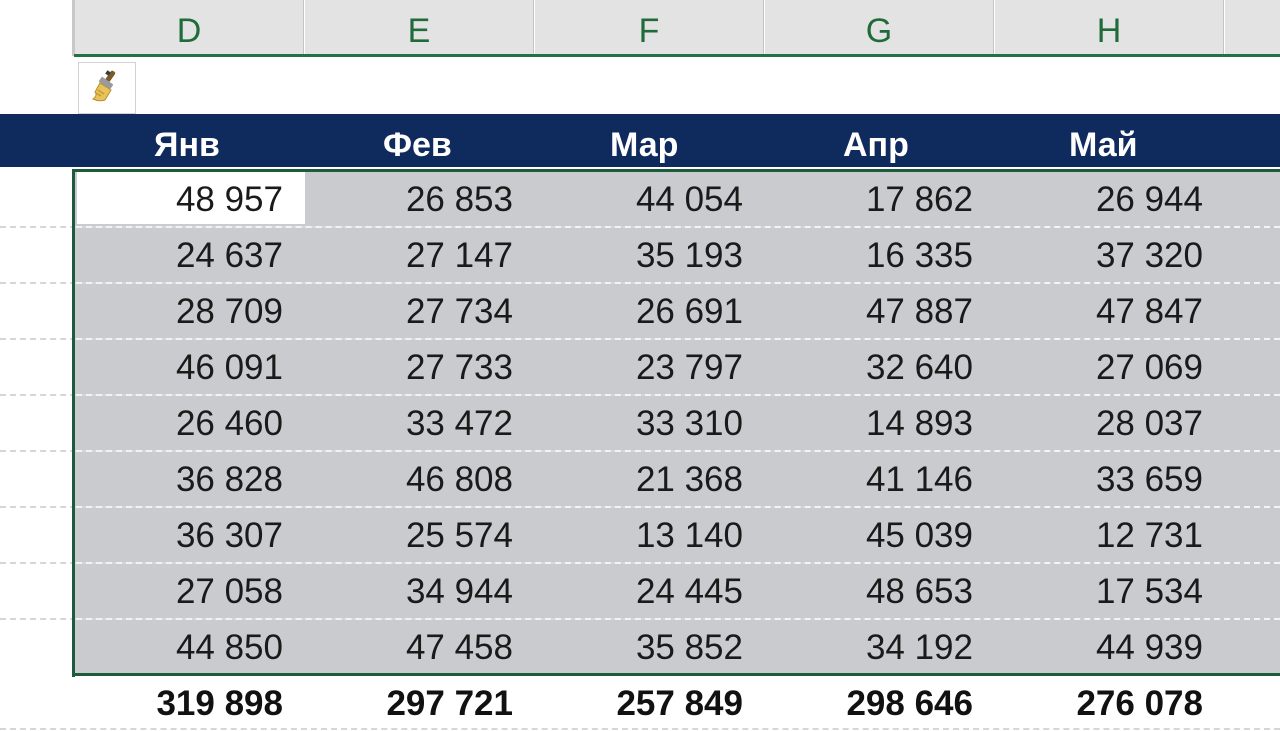  What do you see at coordinates (677, 55) in the screenshot?
I see `column-header-selection-line` at bounding box center [677, 55].